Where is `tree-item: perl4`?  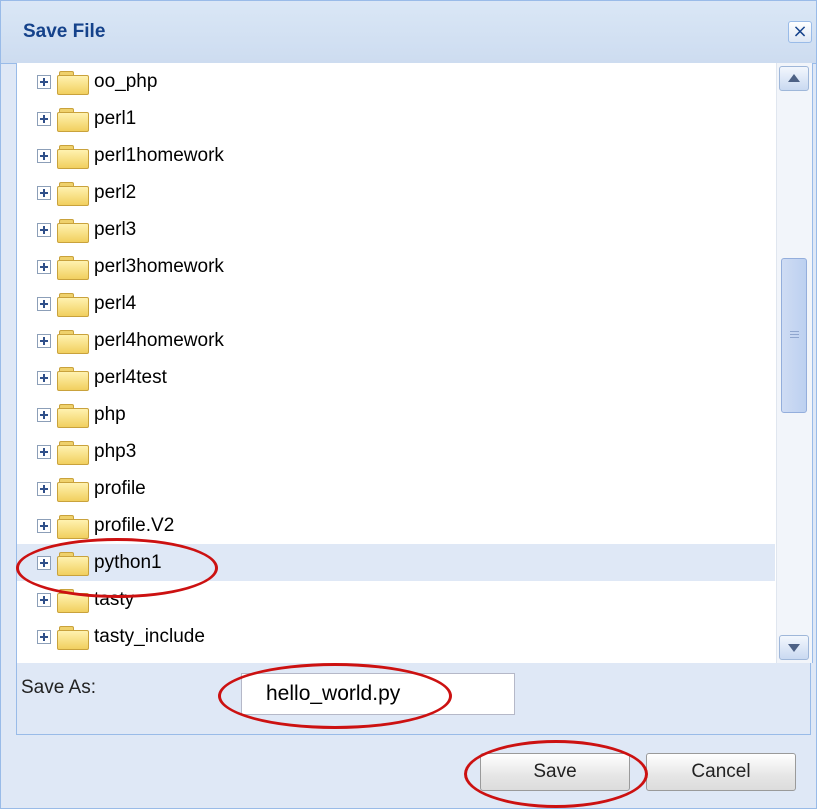
tree-item: perl4 is located at coordinates (396, 303).